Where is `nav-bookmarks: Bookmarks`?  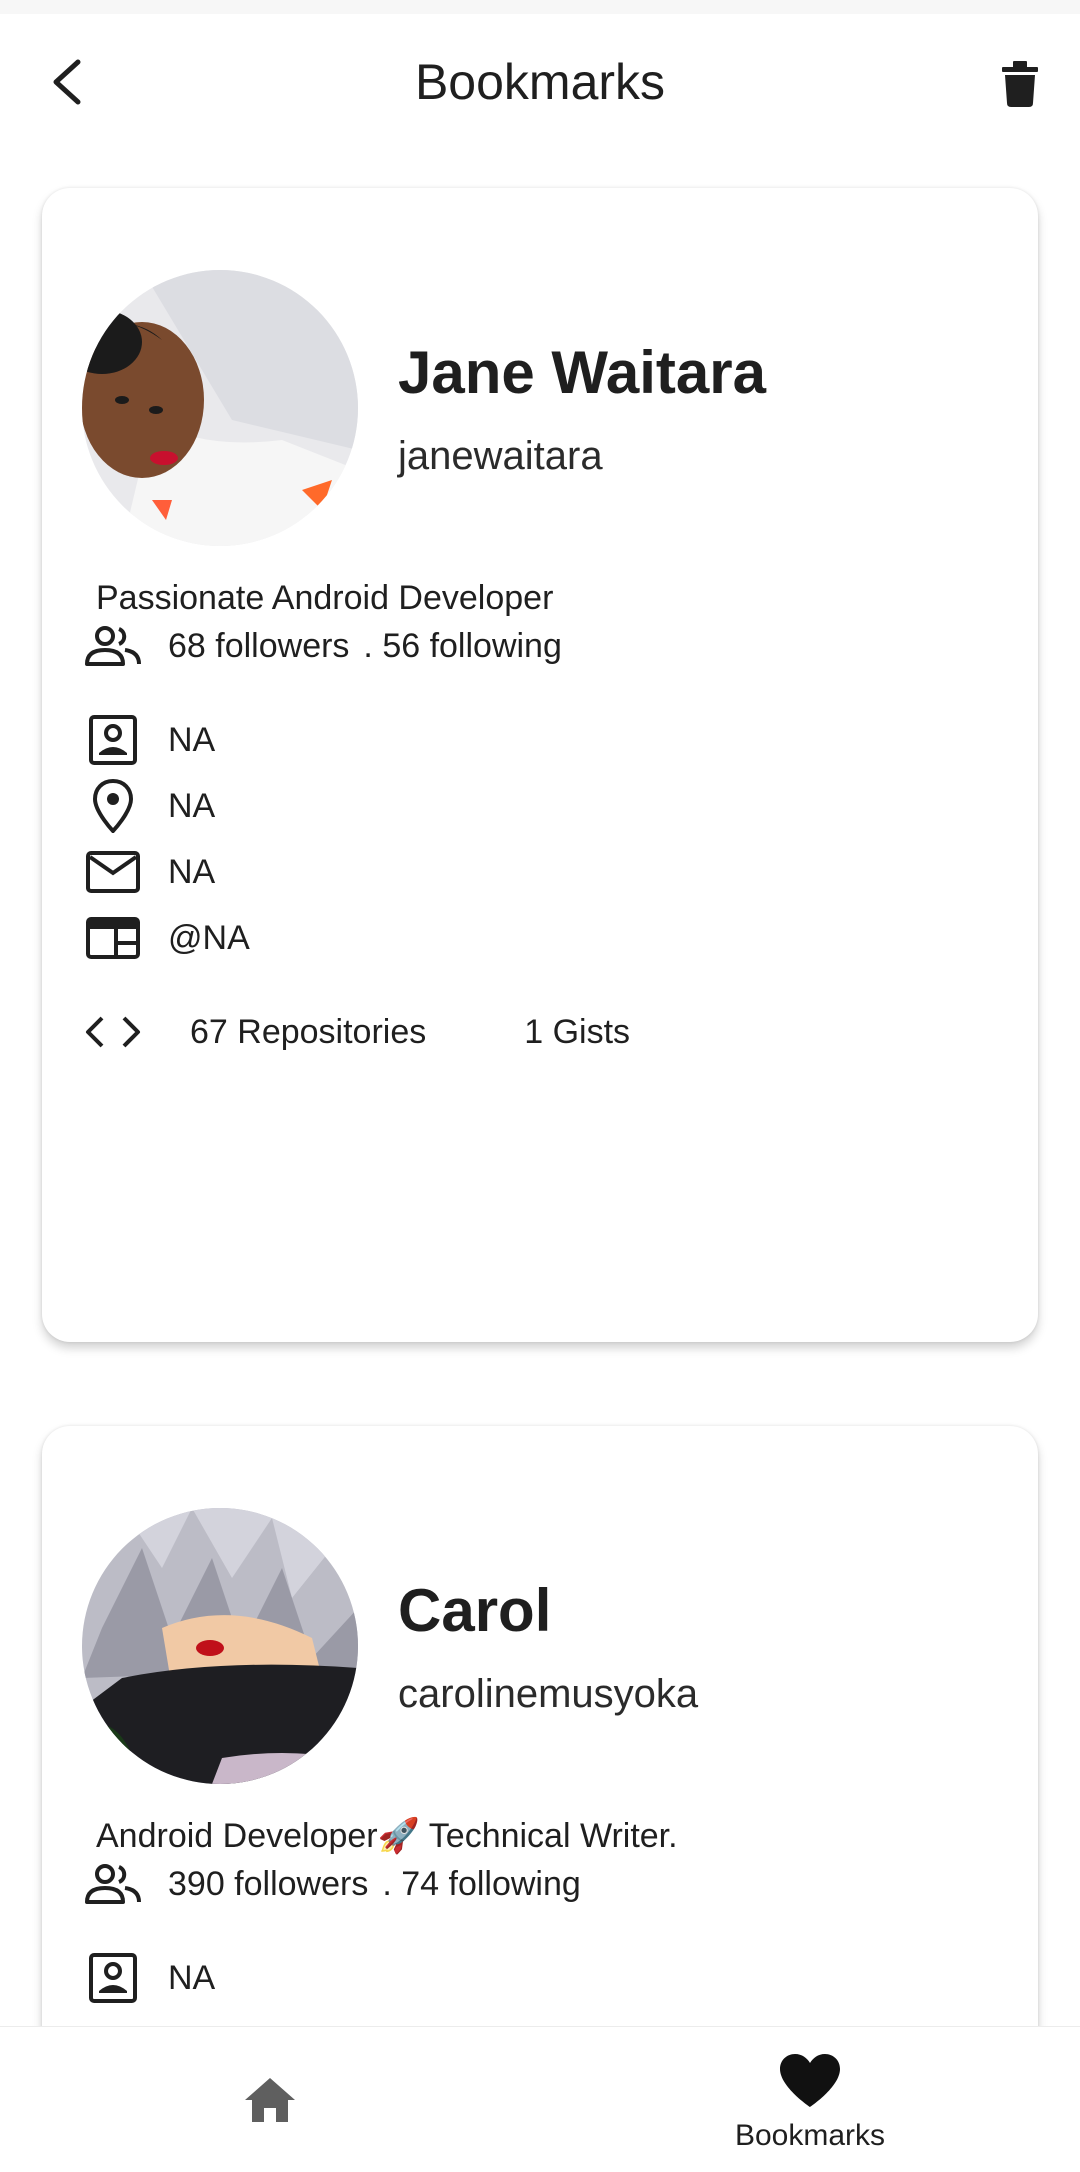
nav-bookmarks: Bookmarks is located at coordinates (810, 2099).